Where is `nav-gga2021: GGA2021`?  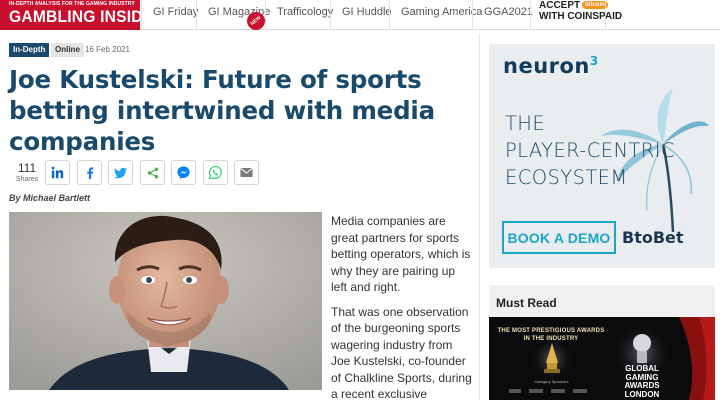 nav-gga2021: GGA2021 is located at coordinates (502, 15).